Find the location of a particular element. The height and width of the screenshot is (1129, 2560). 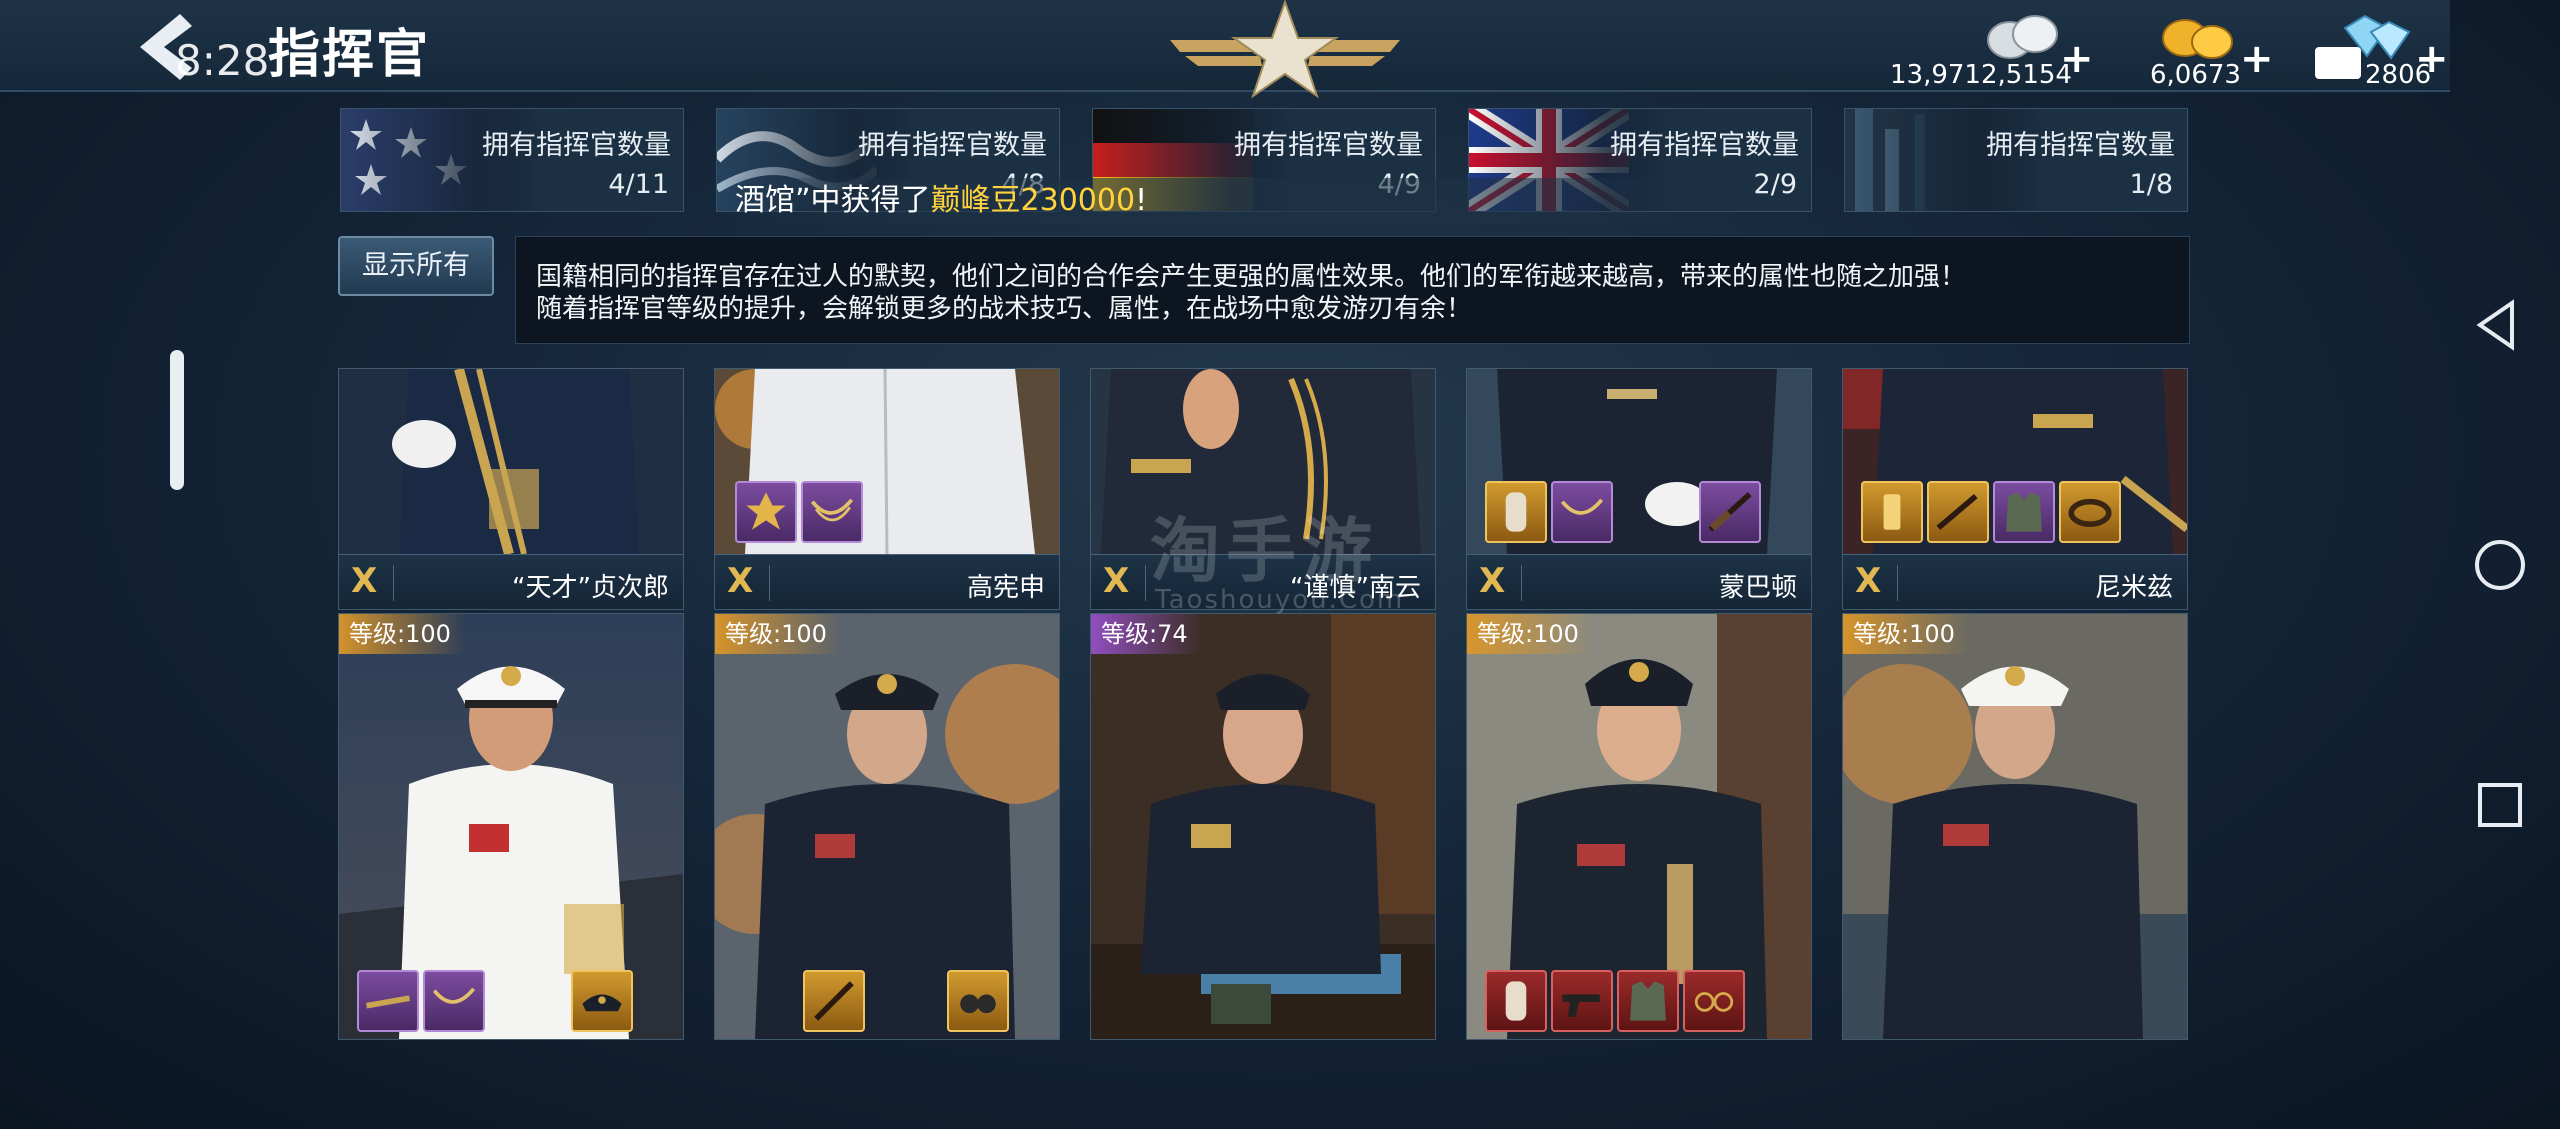

commander-name: “天才”贞次郎 is located at coordinates (590, 588).